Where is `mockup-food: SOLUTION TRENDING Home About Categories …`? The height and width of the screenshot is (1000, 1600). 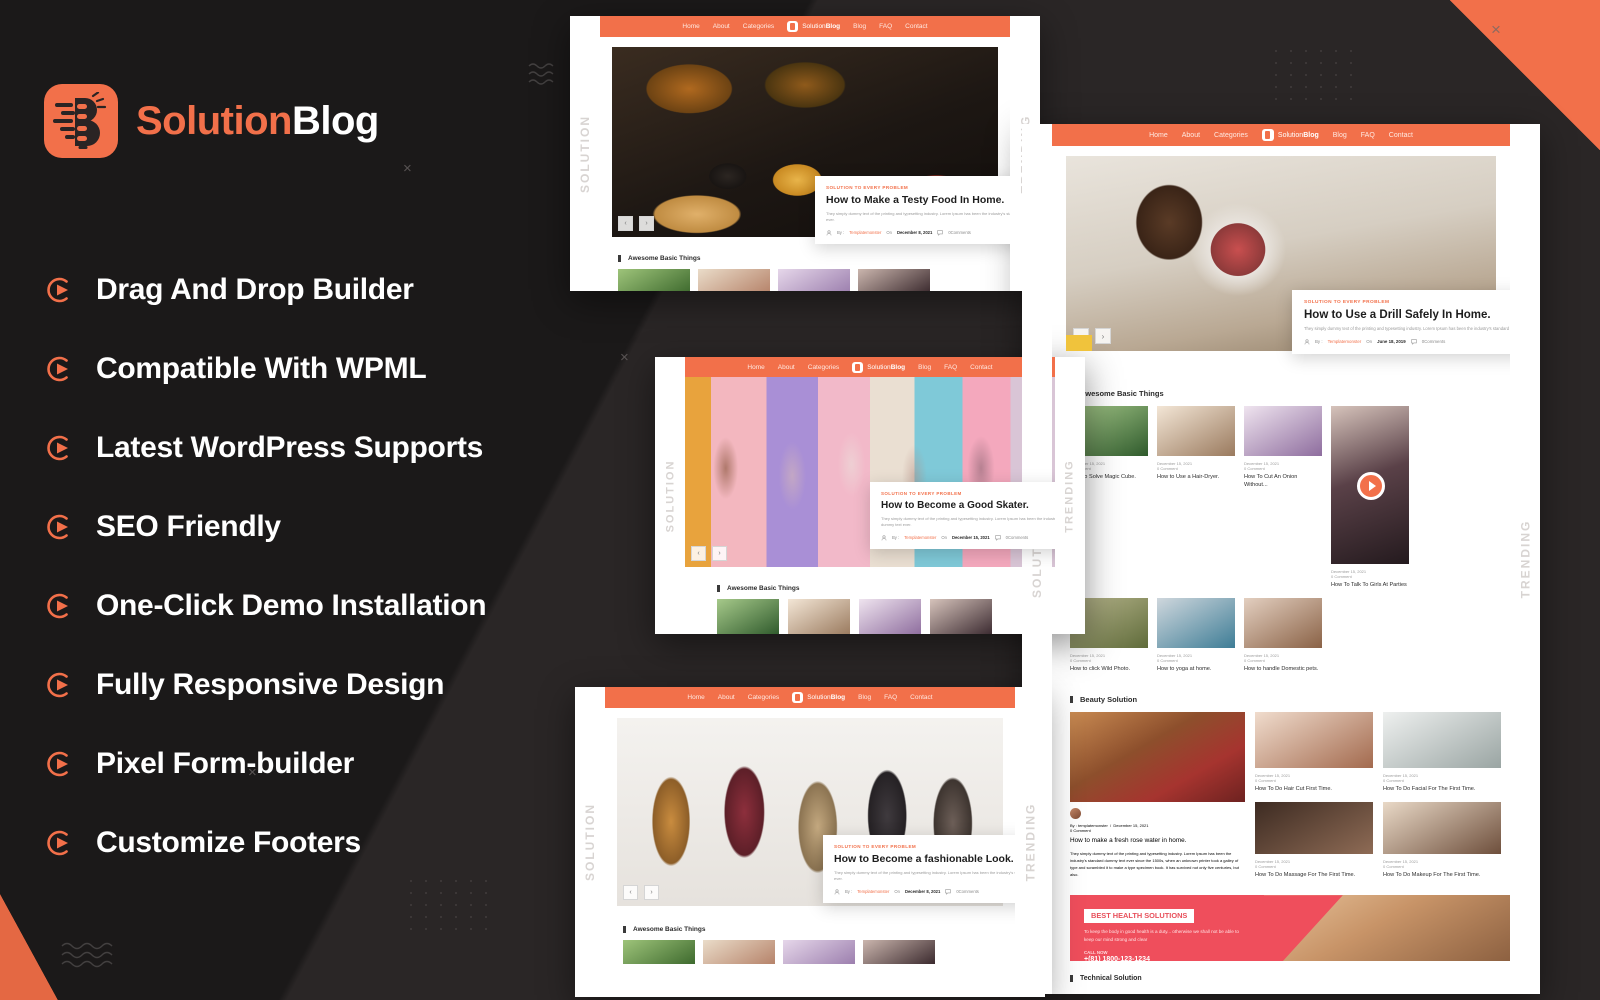 mockup-food: SOLUTION TRENDING Home About Categories … is located at coordinates (805, 153).